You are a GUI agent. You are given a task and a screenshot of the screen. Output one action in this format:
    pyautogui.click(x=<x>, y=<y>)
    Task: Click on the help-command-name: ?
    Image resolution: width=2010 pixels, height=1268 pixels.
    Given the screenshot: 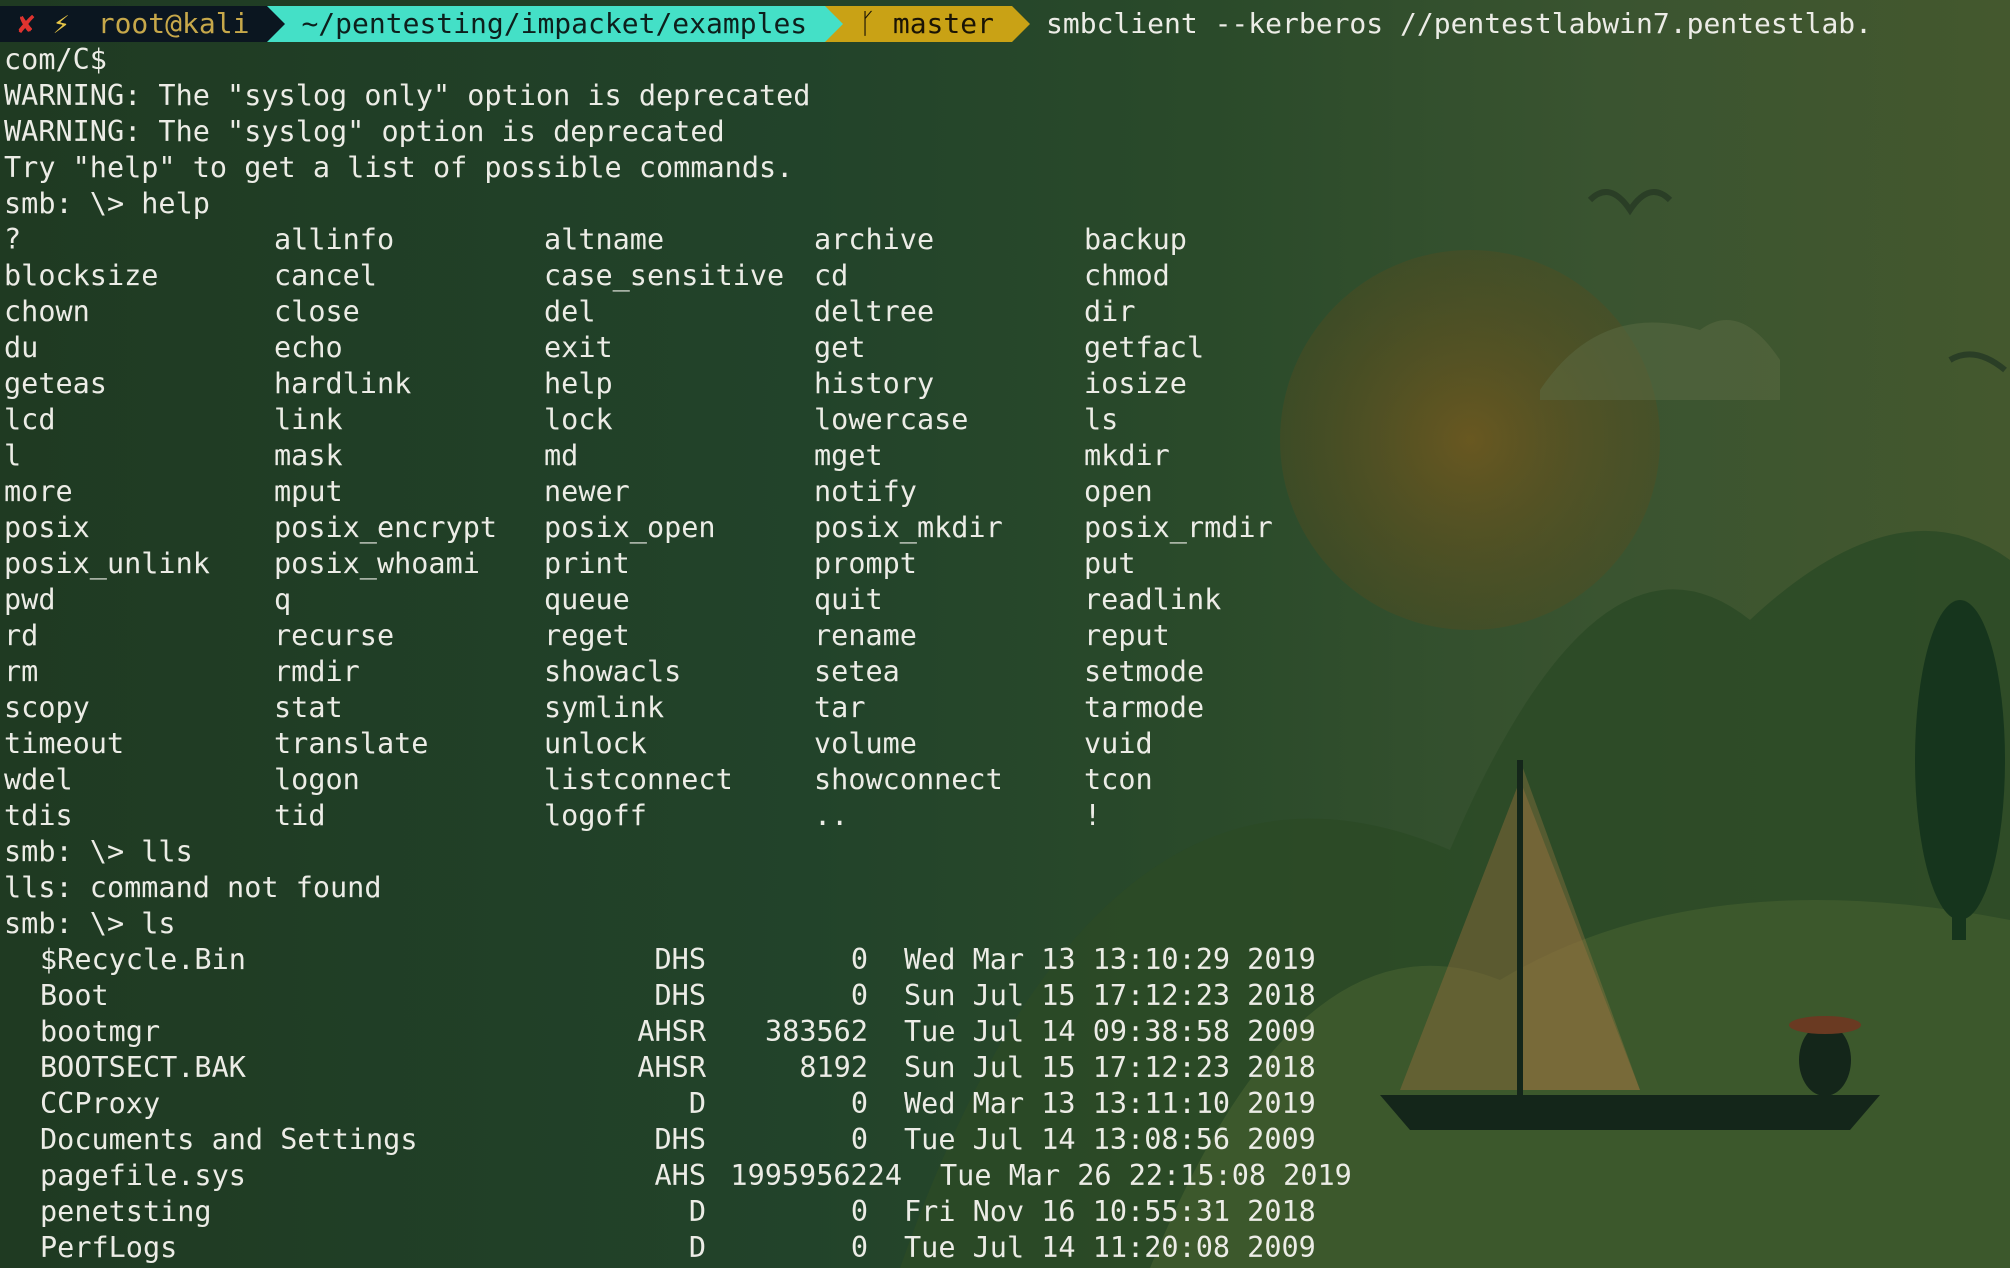 What is the action you would take?
    pyautogui.click(x=13, y=239)
    